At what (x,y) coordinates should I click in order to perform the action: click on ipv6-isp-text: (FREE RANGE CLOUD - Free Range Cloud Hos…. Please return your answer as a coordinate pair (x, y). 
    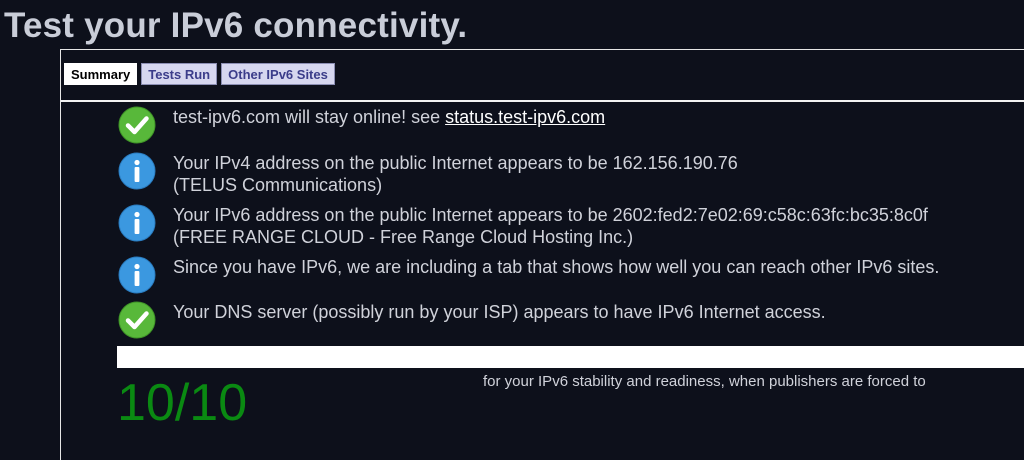
    Looking at the image, I should click on (403, 237).